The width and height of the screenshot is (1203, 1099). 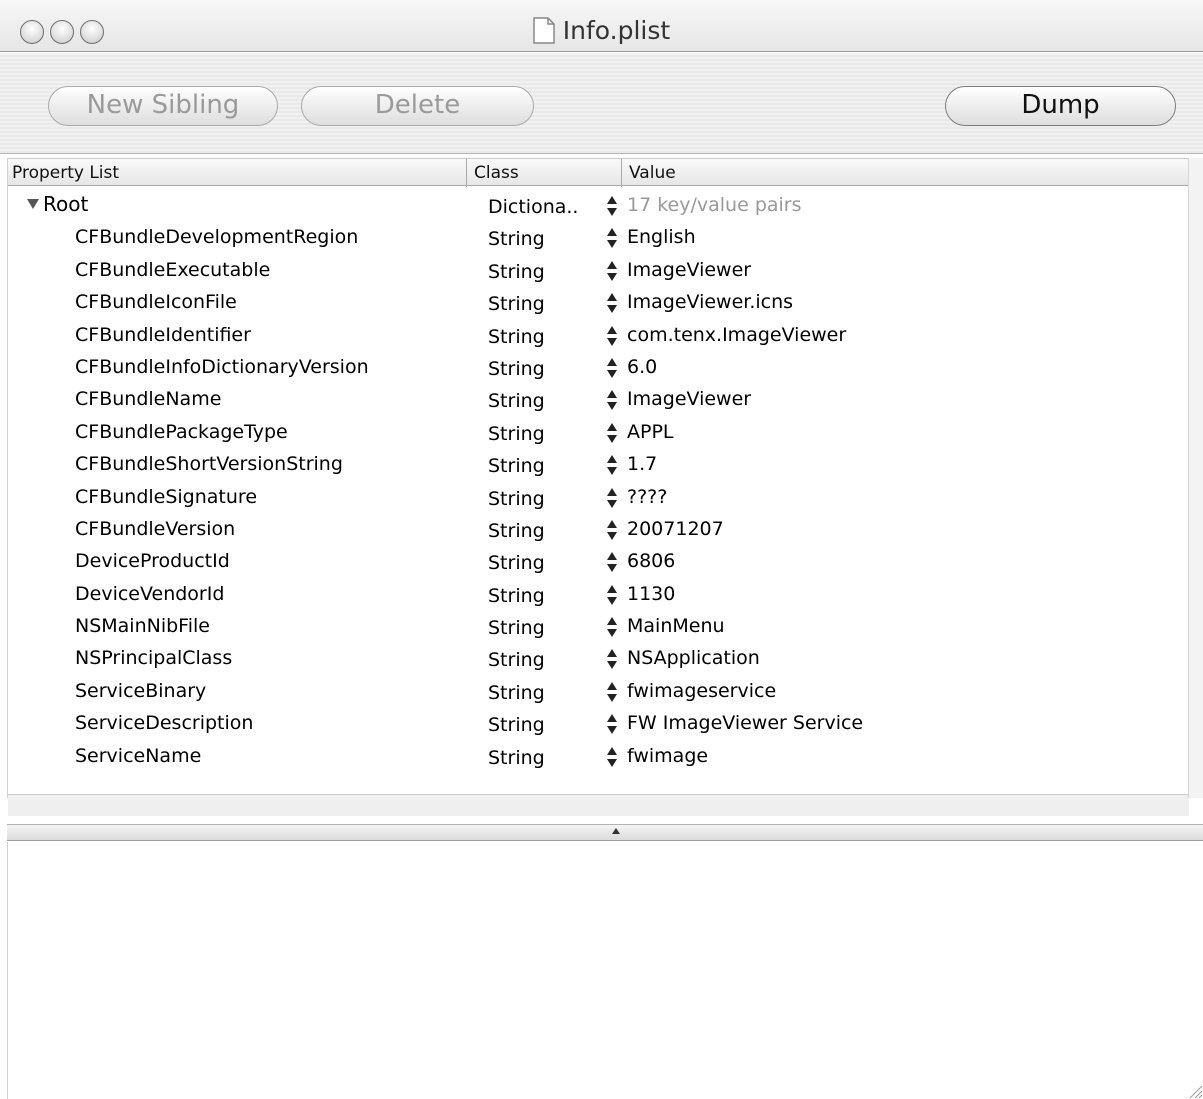 What do you see at coordinates (496, 173) in the screenshot?
I see `column-header-class: Class` at bounding box center [496, 173].